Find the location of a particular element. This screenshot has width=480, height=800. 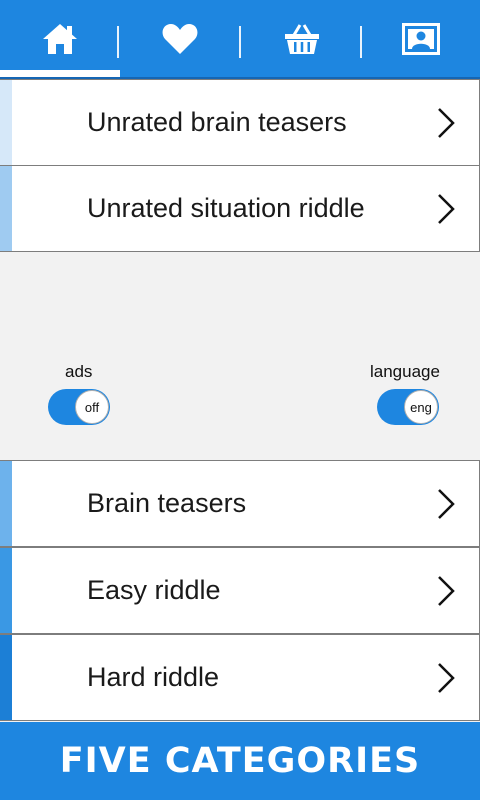

top-nav-bar is located at coordinates (240, 39).